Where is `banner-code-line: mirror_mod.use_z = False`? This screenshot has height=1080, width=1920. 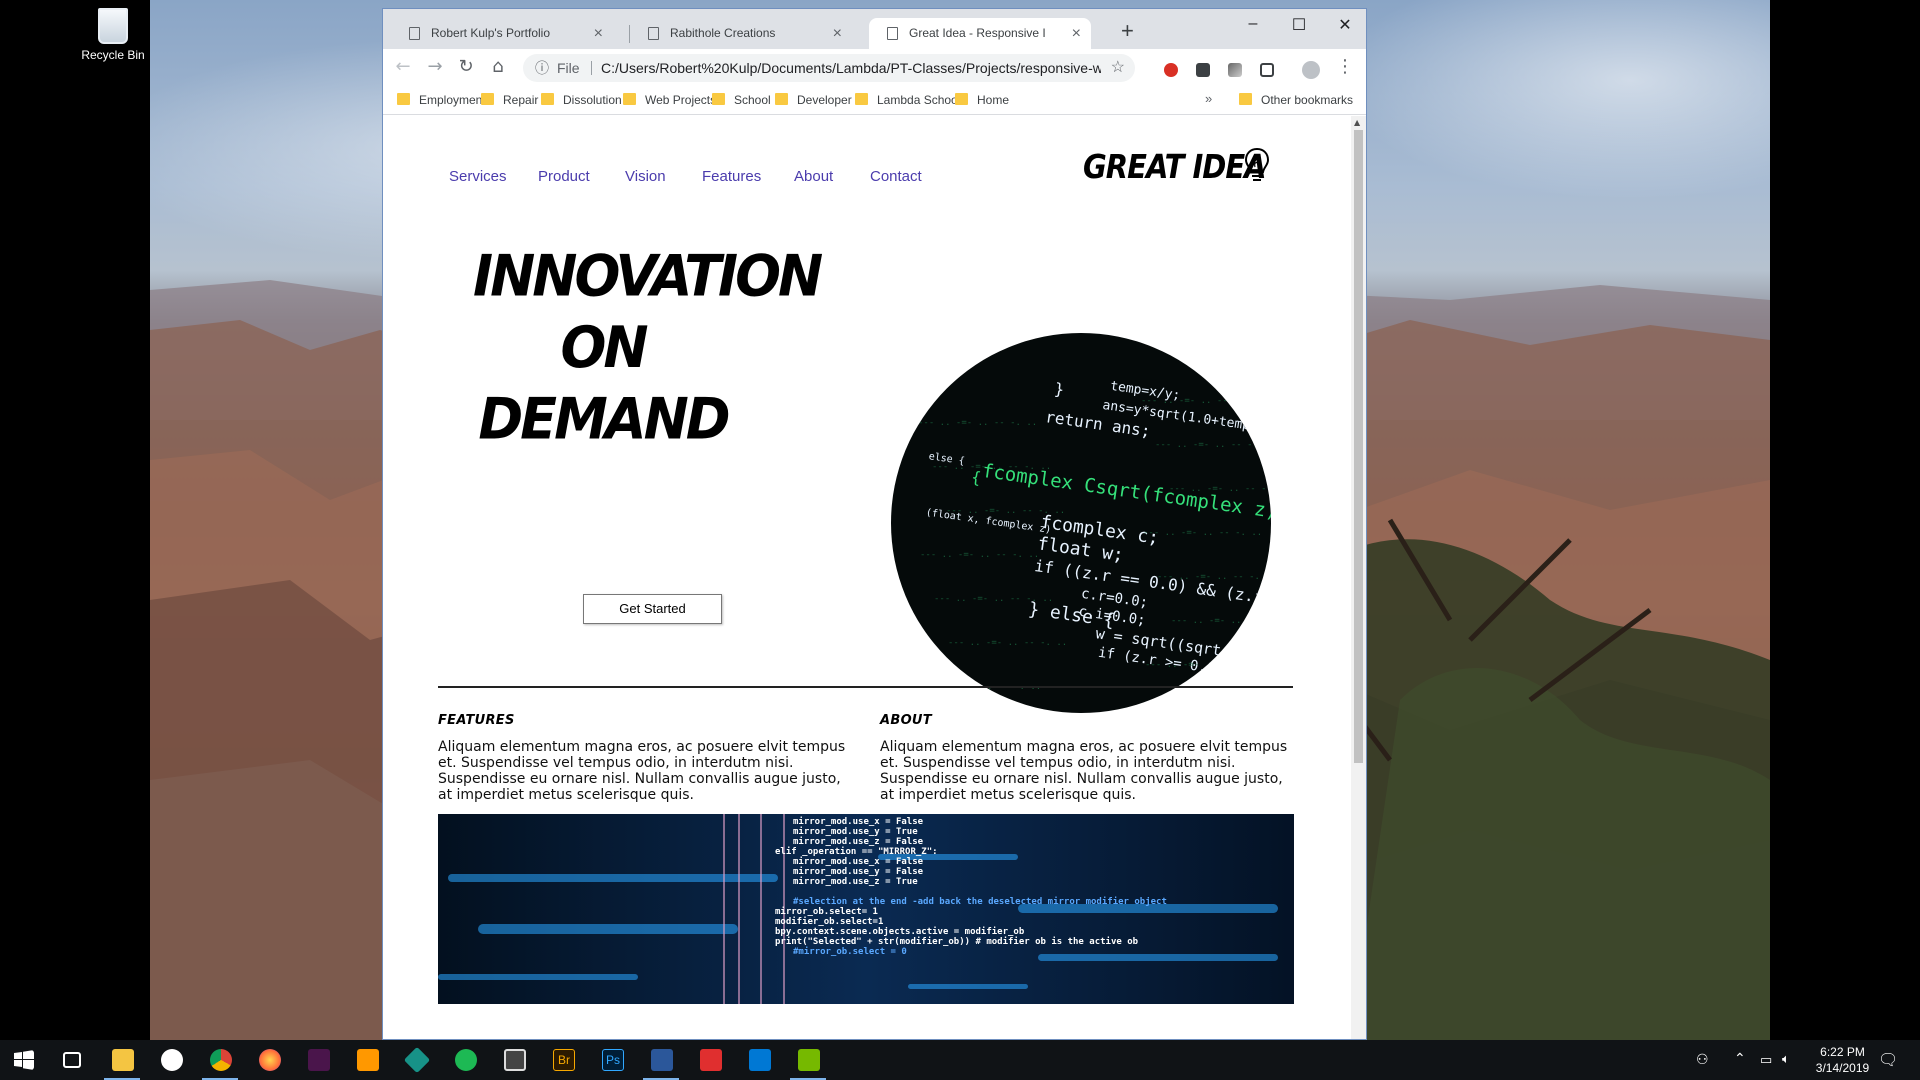
banner-code-line: mirror_mod.use_z = False is located at coordinates (858, 841).